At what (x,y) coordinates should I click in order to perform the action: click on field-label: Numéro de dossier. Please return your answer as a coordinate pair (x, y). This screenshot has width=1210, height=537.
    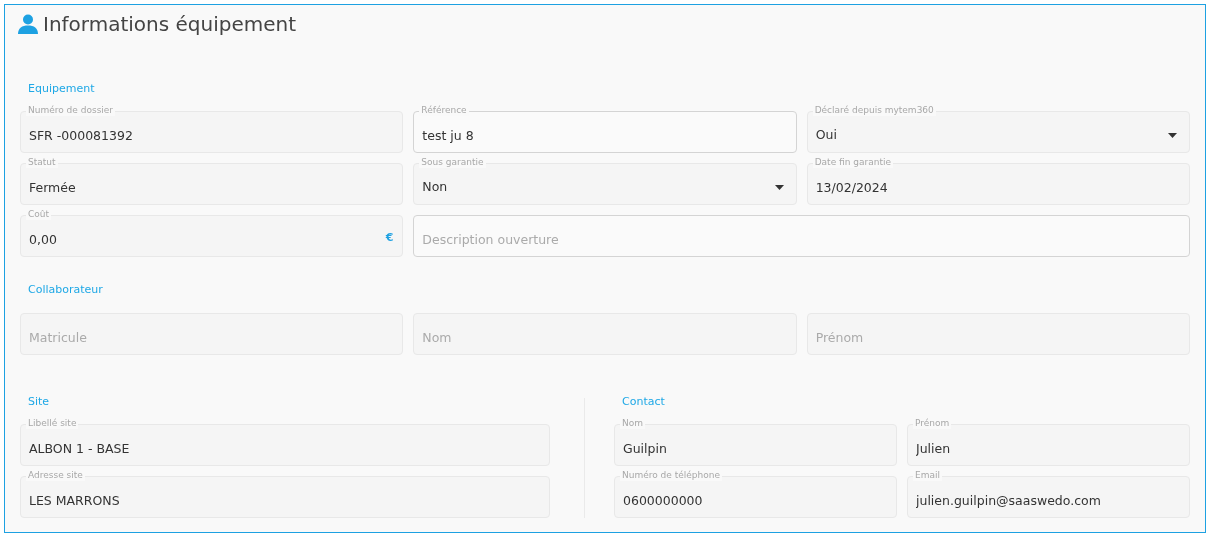
    Looking at the image, I should click on (71, 110).